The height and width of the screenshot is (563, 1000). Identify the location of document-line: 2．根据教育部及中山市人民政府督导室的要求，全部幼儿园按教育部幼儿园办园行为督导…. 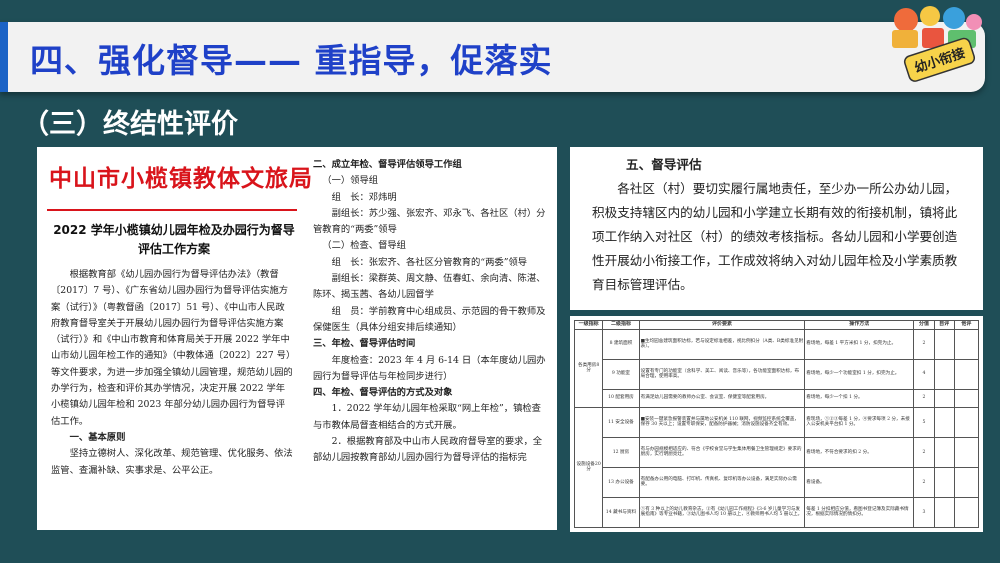
(428, 450).